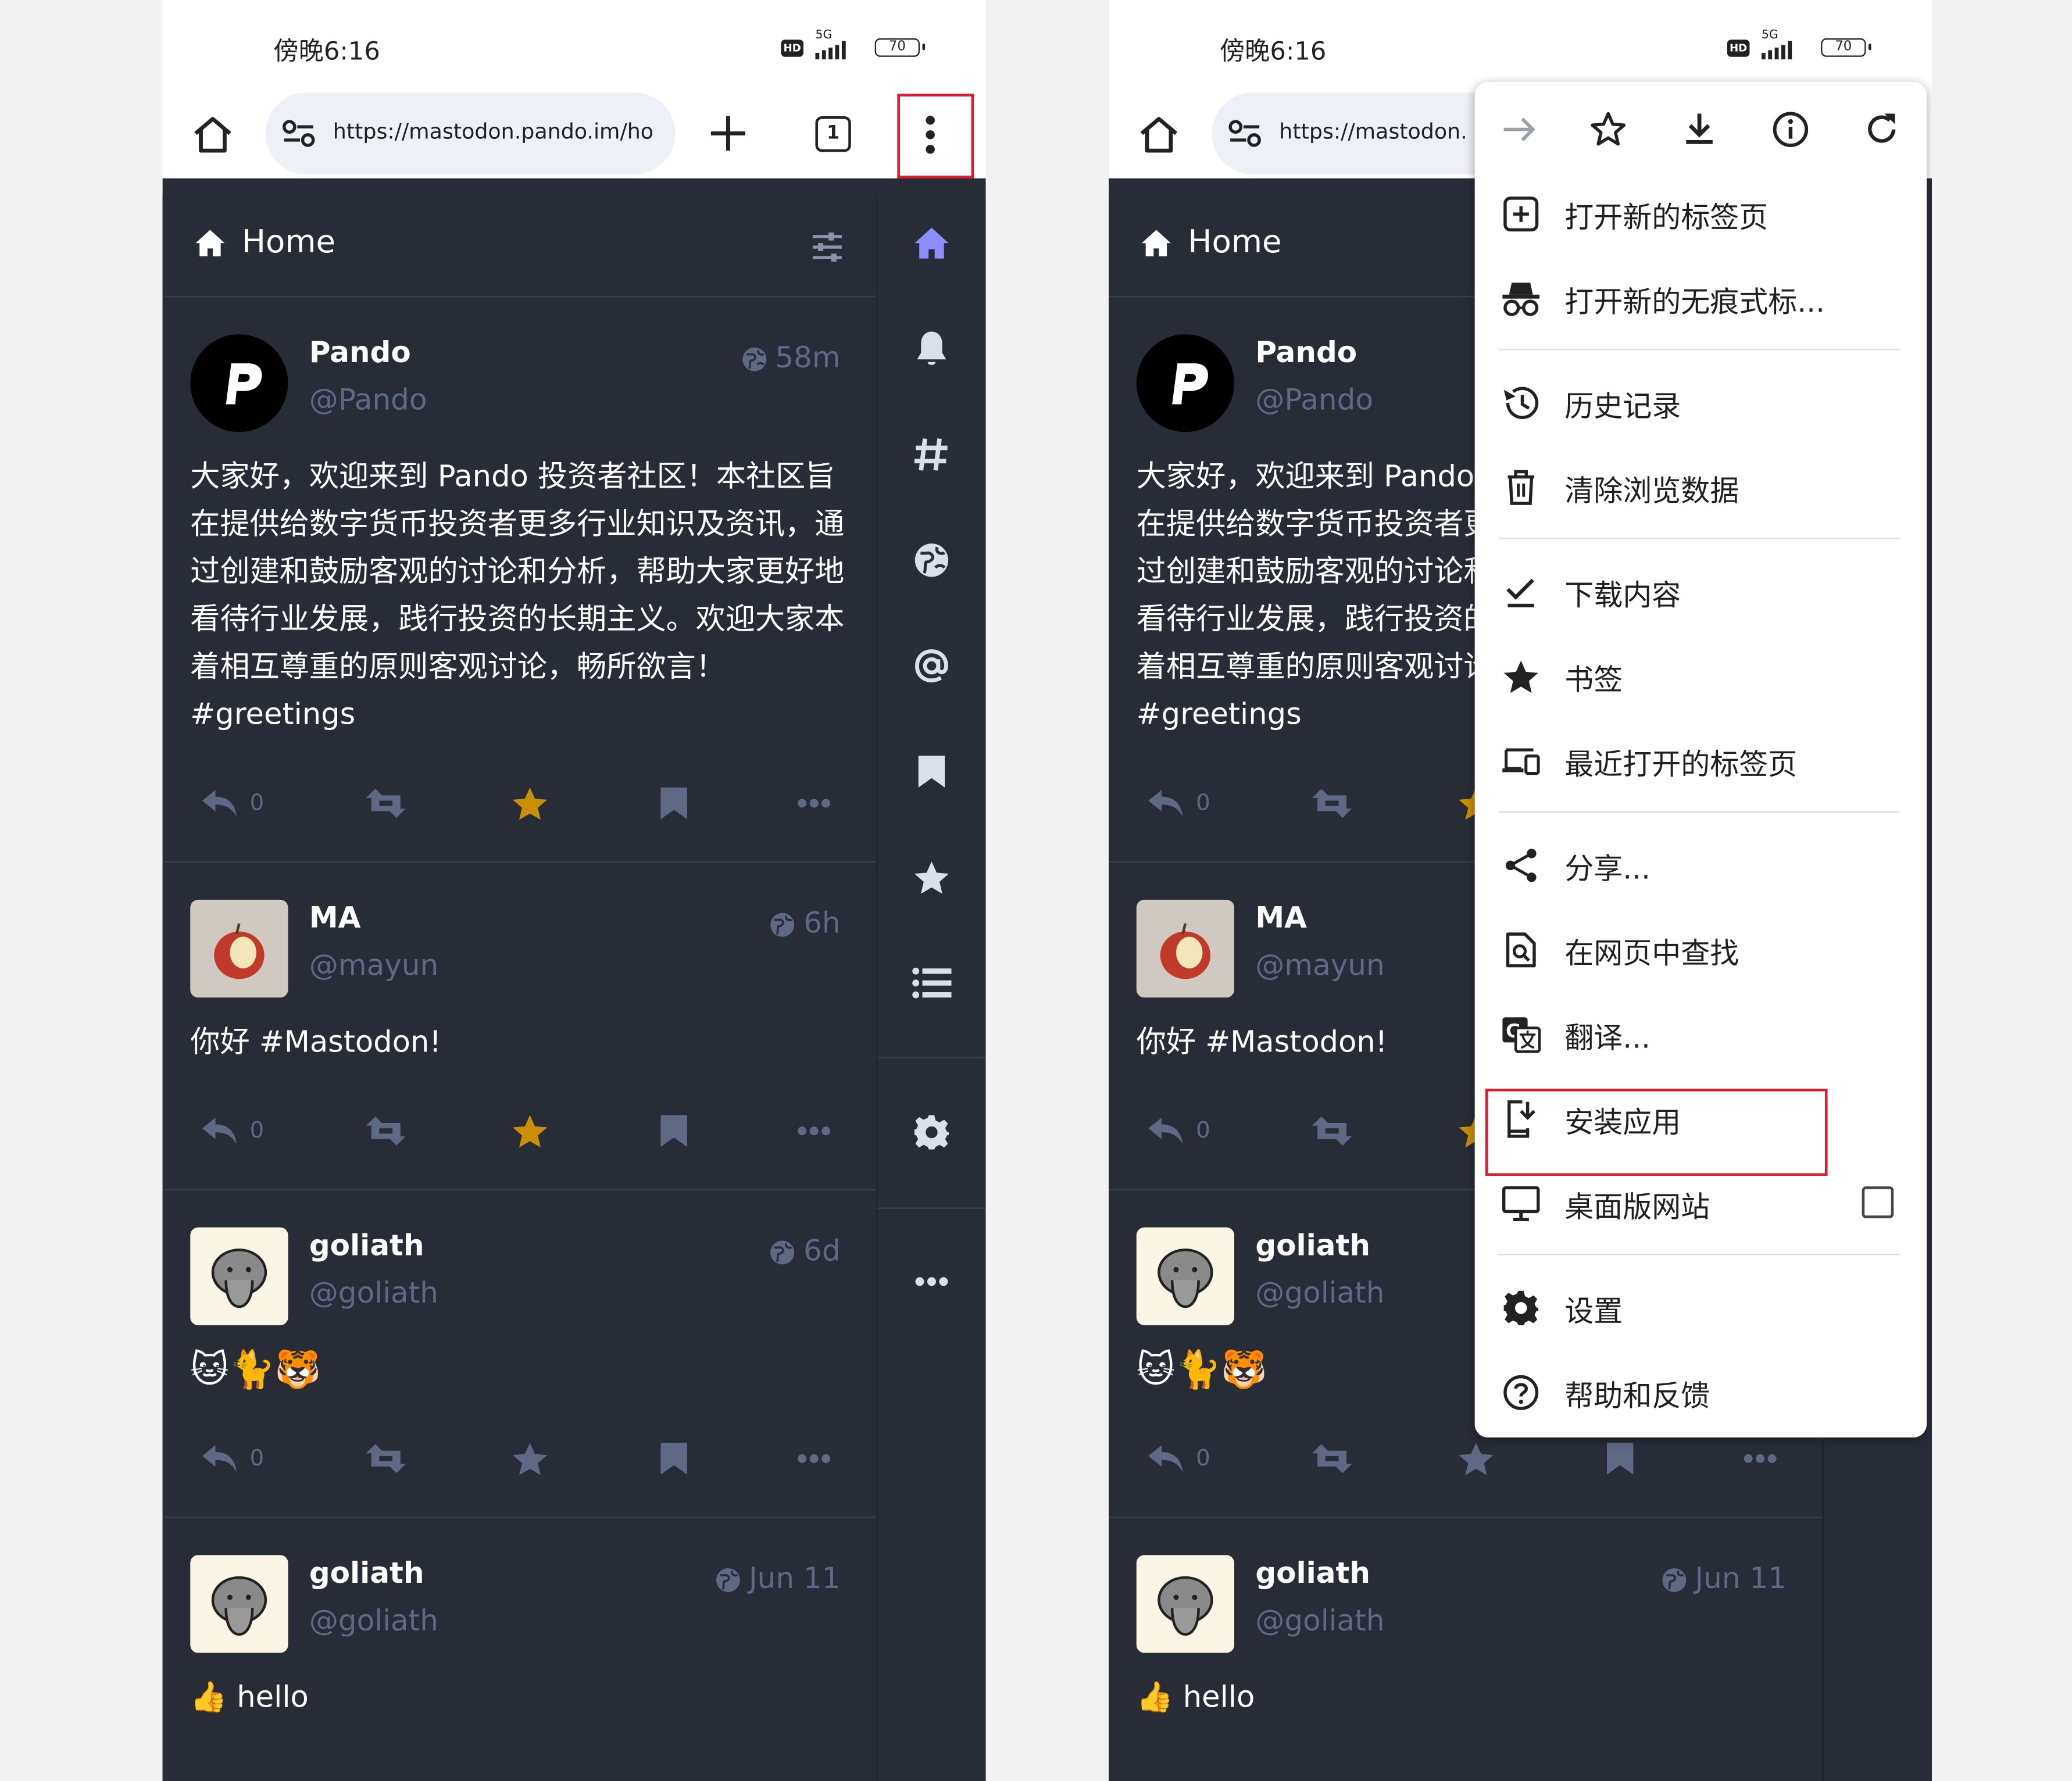  What do you see at coordinates (833, 134) in the screenshot?
I see `tab-switcher-button: 1` at bounding box center [833, 134].